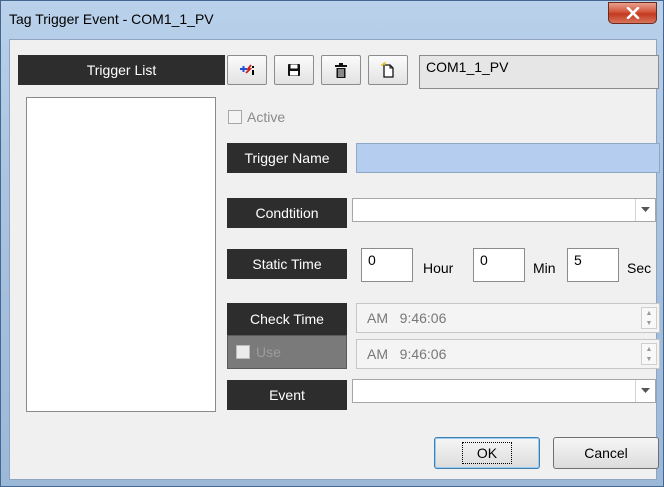 This screenshot has width=664, height=487. Describe the element at coordinates (504, 210) in the screenshot. I see `condition-dropdown` at that location.